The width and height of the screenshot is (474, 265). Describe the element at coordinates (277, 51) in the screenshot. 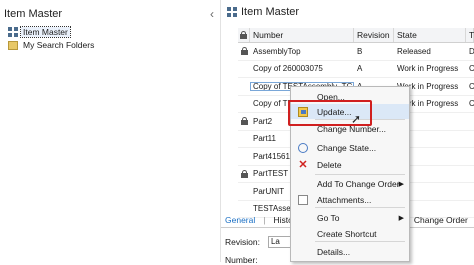

I see `cell-number: AssemblyTop` at that location.